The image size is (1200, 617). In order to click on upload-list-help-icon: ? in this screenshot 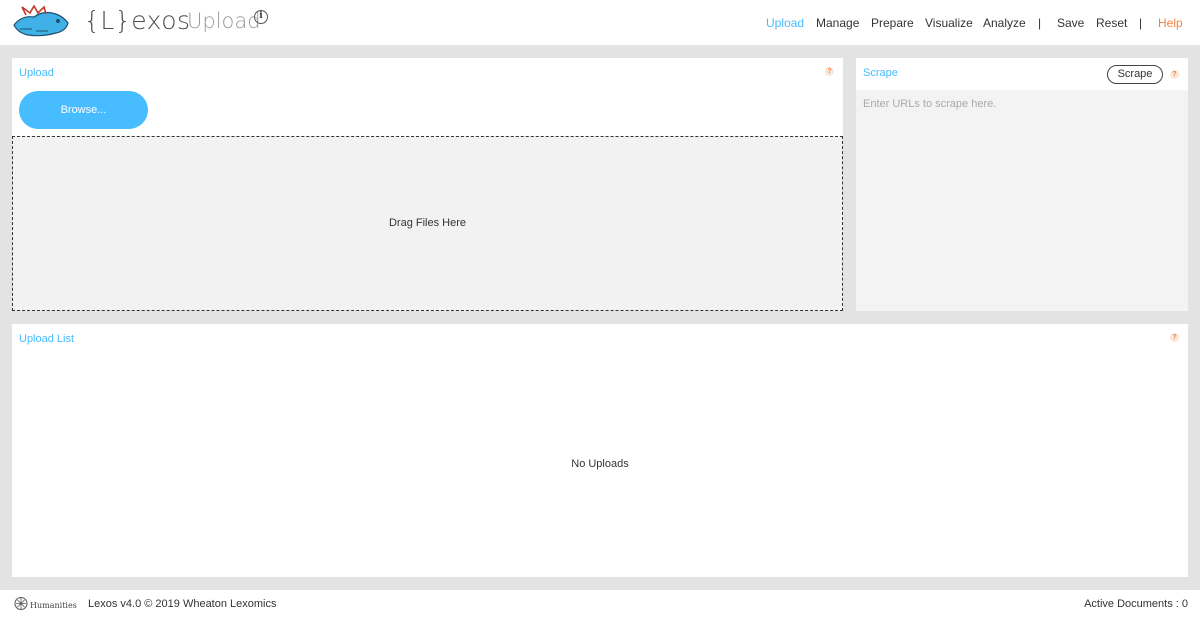, I will do `click(1174, 337)`.